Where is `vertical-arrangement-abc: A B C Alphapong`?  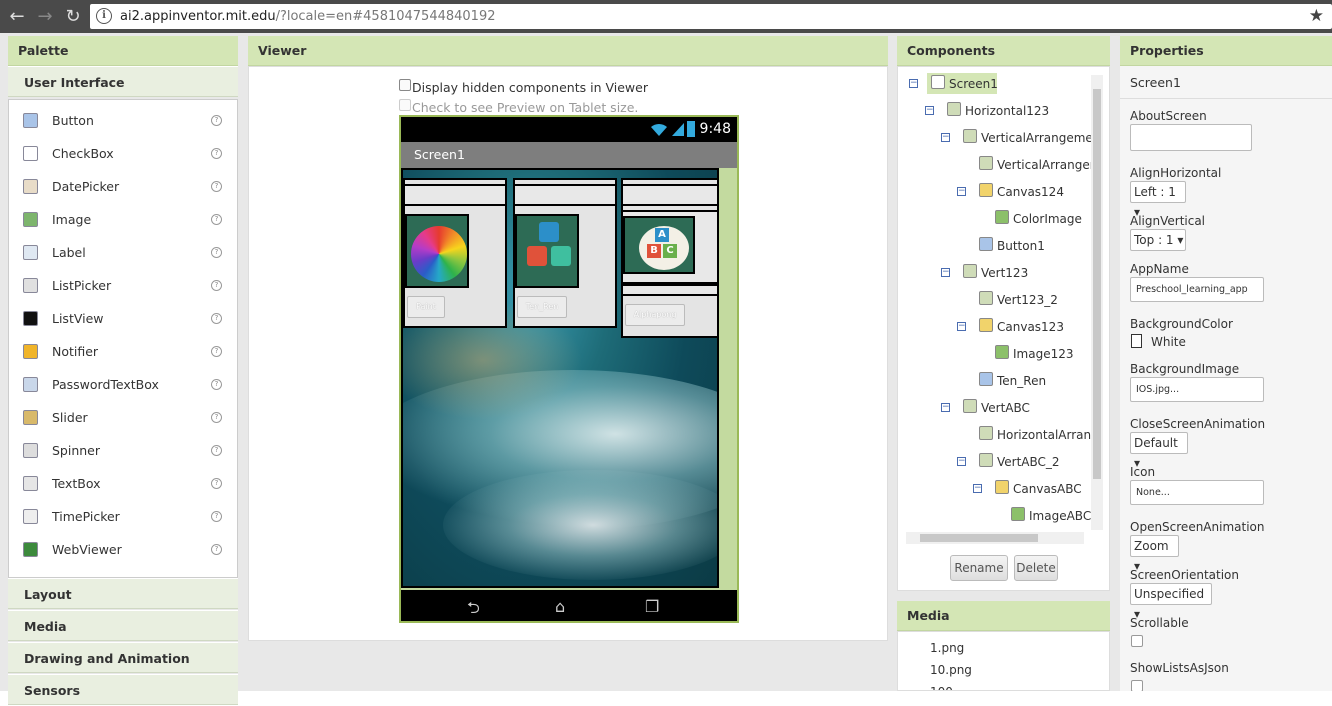 vertical-arrangement-abc: A B C Alphapong is located at coordinates (669, 258).